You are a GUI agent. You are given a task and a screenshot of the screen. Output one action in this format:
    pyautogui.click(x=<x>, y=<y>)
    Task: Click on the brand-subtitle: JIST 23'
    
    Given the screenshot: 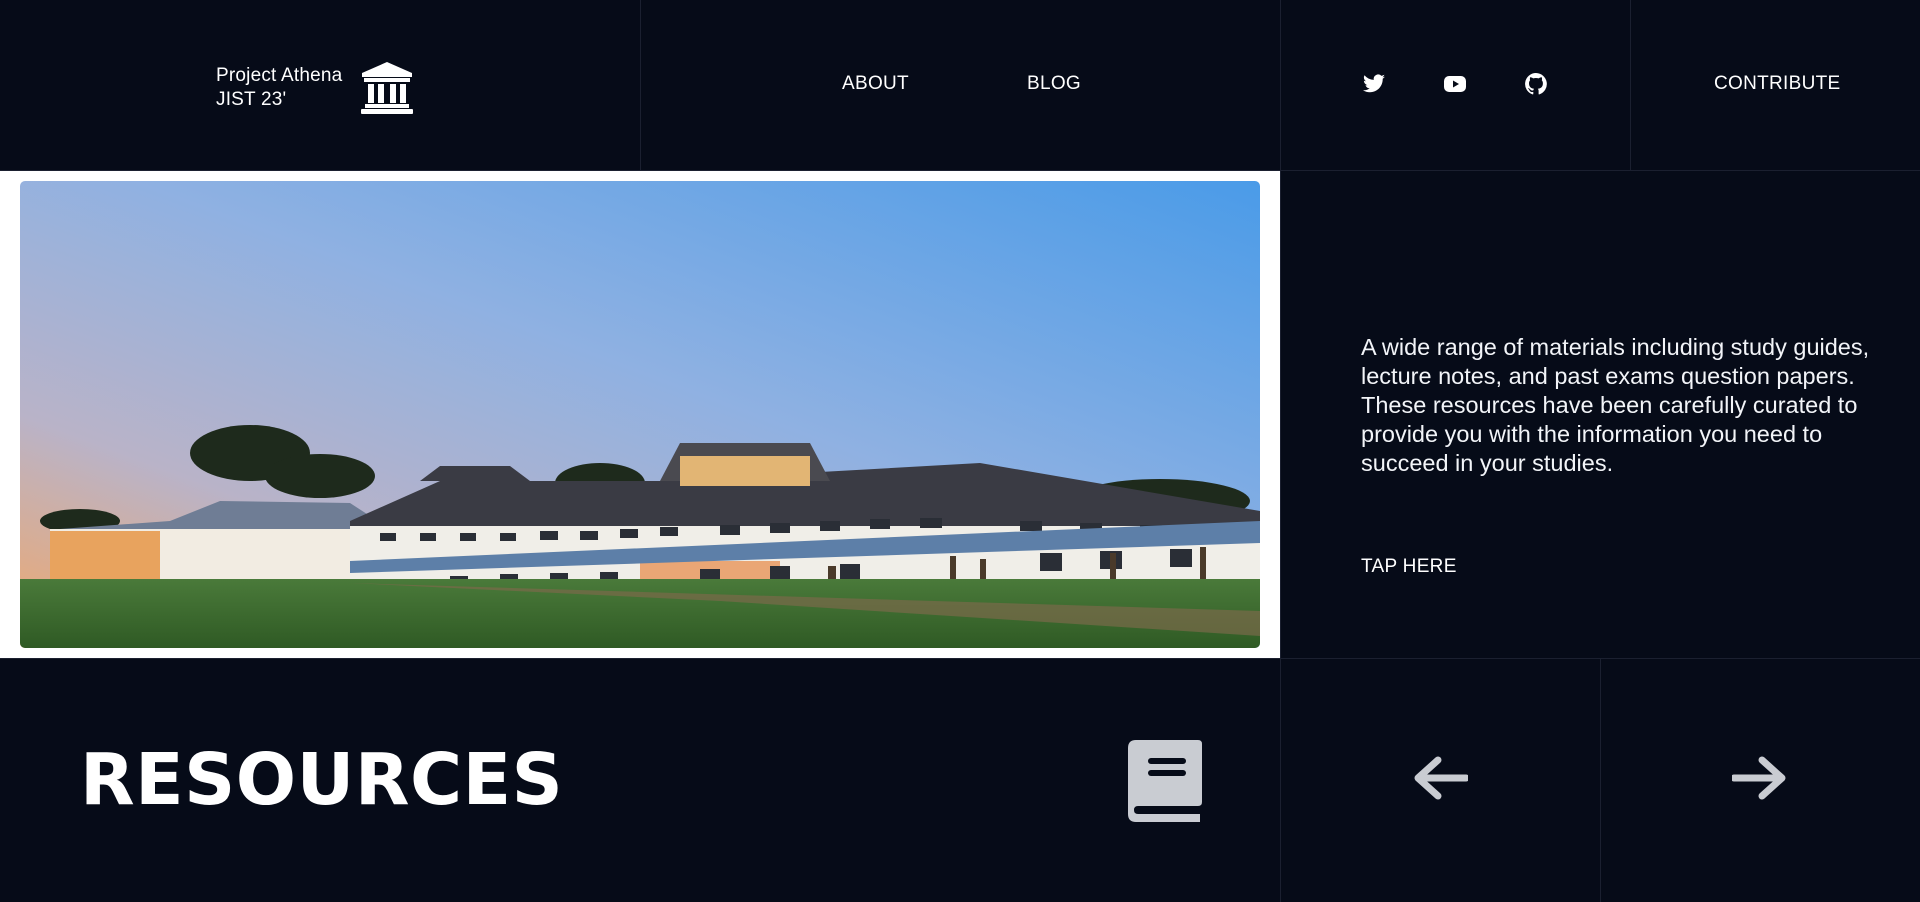 What is the action you would take?
    pyautogui.click(x=251, y=99)
    